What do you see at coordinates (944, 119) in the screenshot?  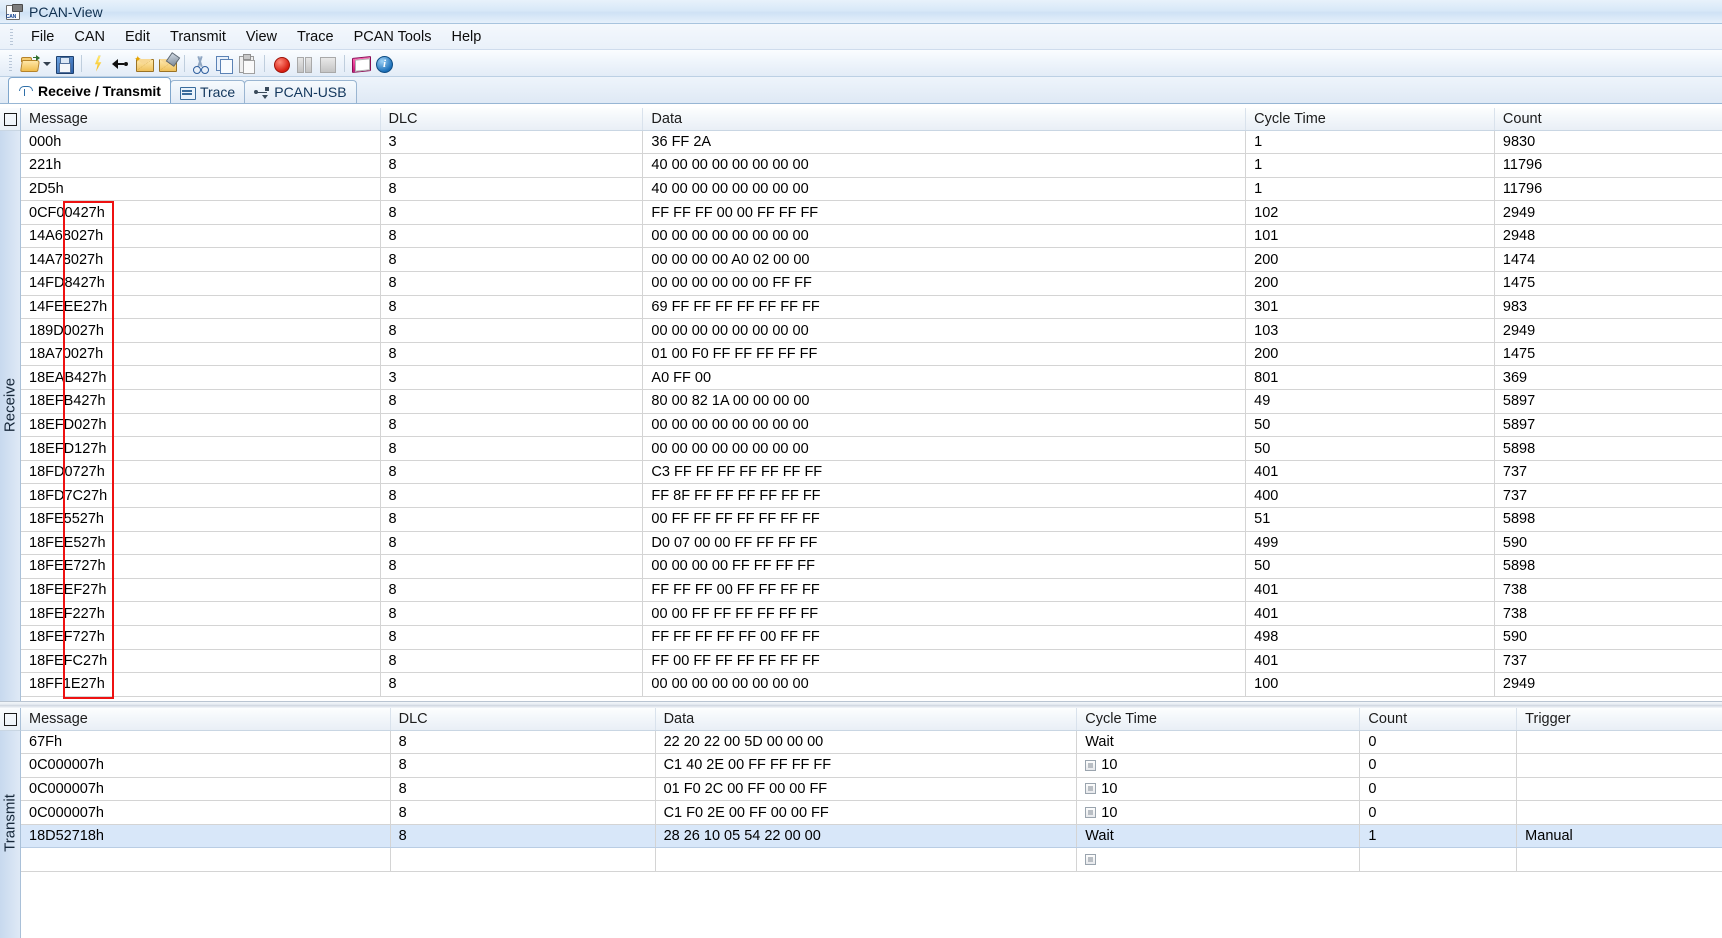 I see `receive-col-data: Data` at bounding box center [944, 119].